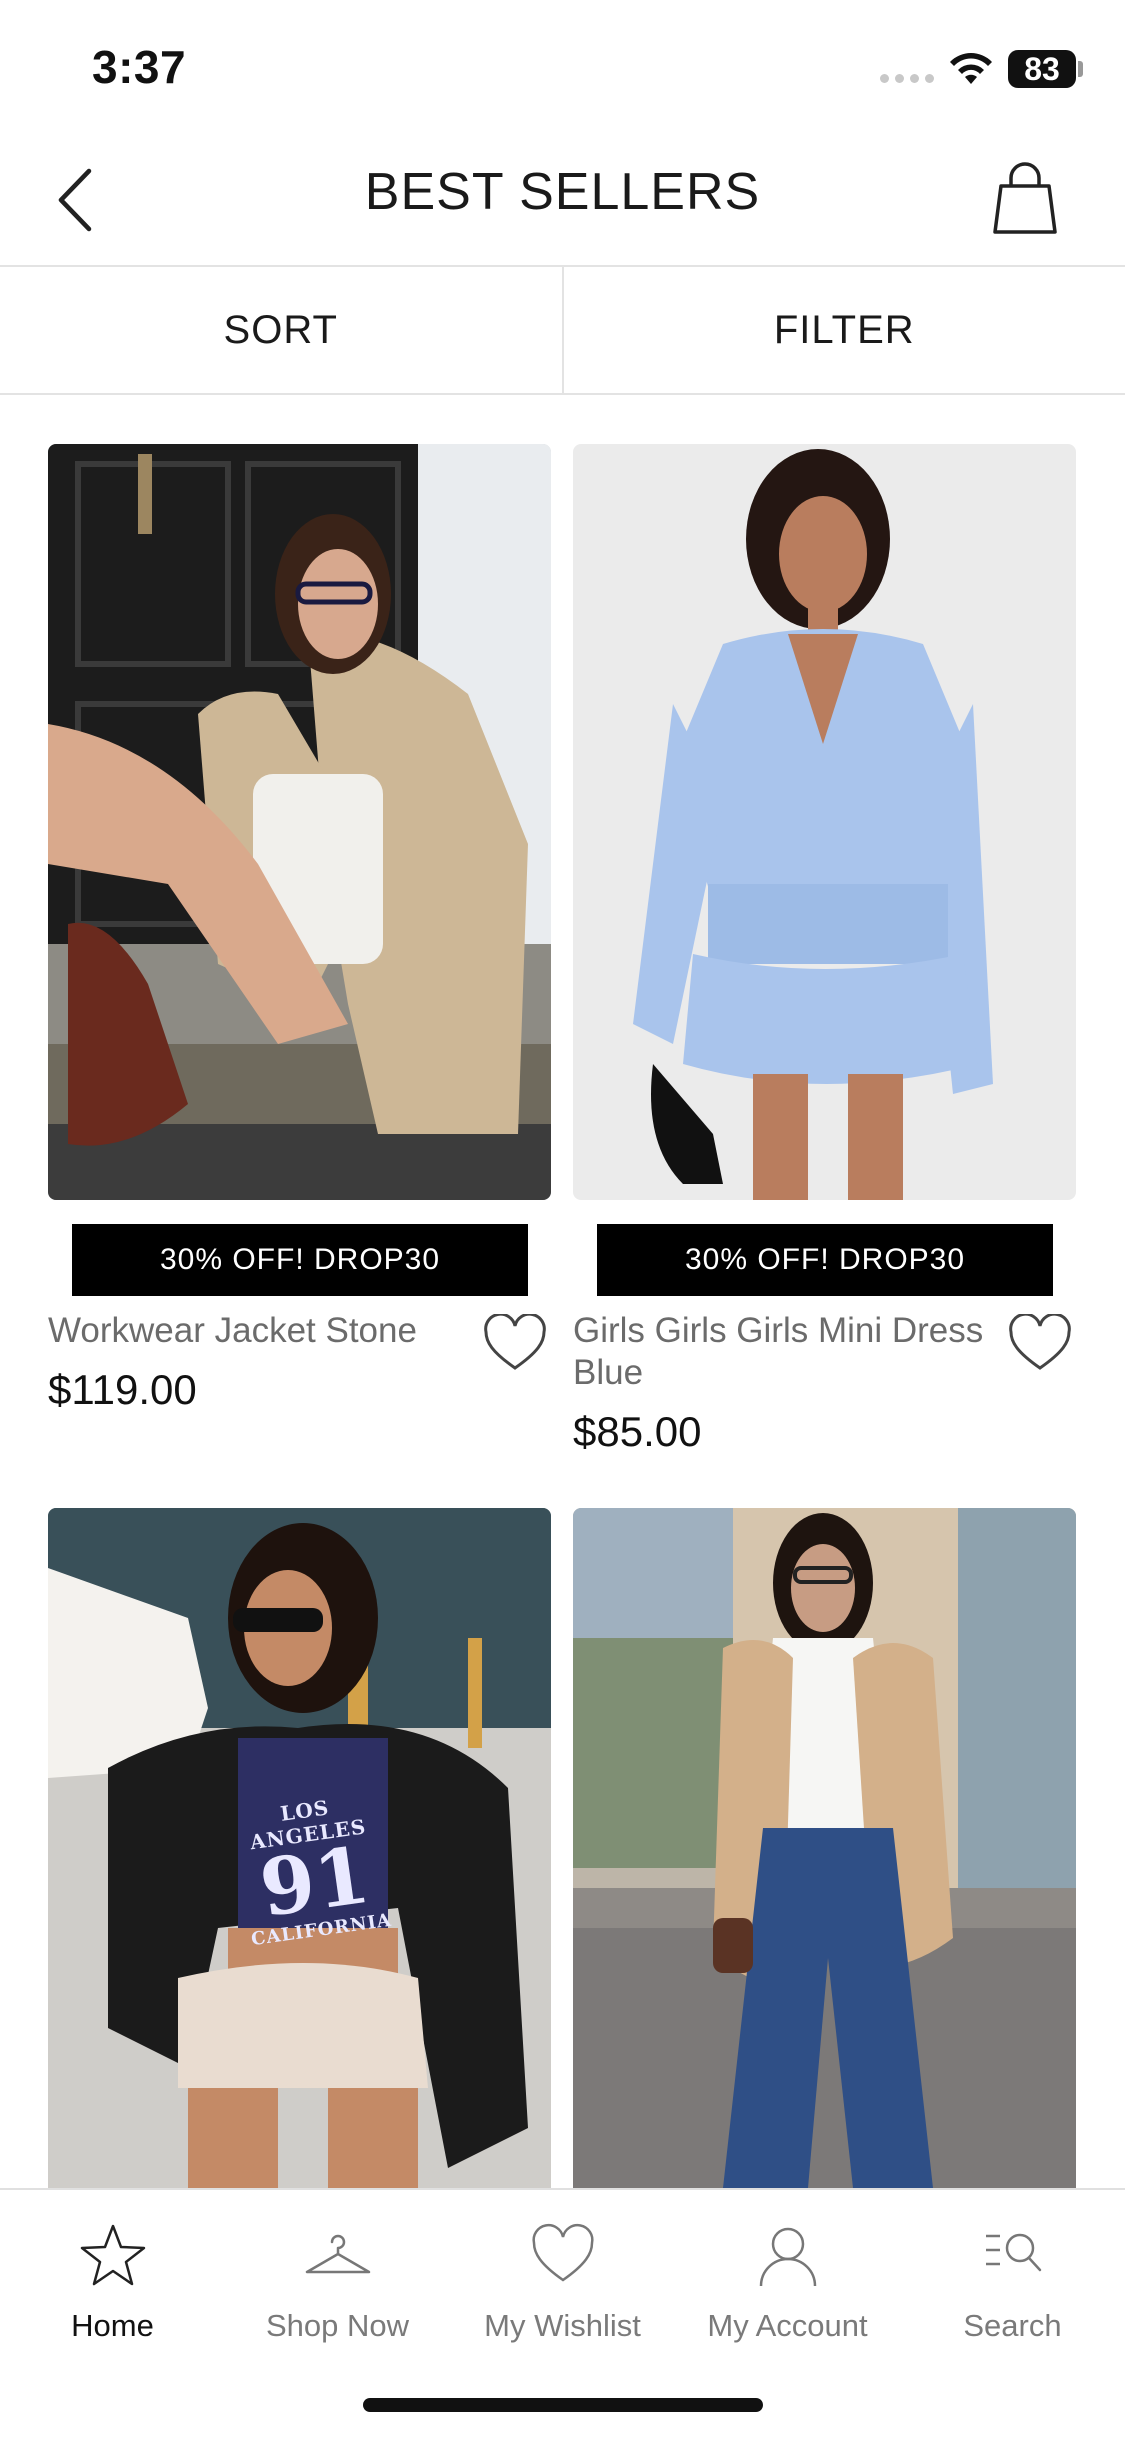  What do you see at coordinates (788, 2255) in the screenshot?
I see `person-icon` at bounding box center [788, 2255].